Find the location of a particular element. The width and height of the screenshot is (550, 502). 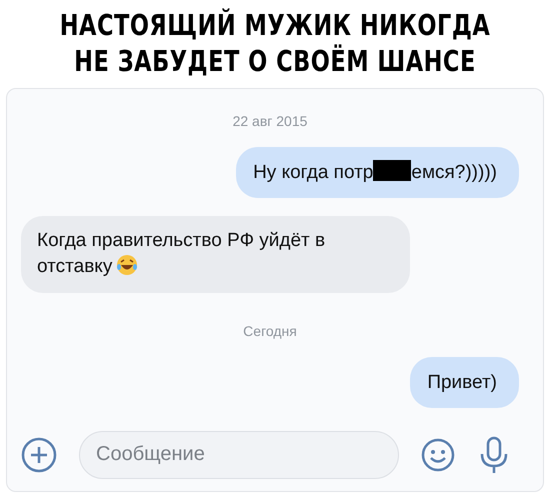

date-label: Сегодня is located at coordinates (270, 331).